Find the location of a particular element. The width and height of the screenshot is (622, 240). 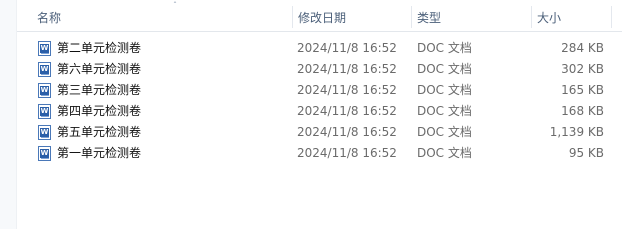

column-divider is located at coordinates (611, 17).